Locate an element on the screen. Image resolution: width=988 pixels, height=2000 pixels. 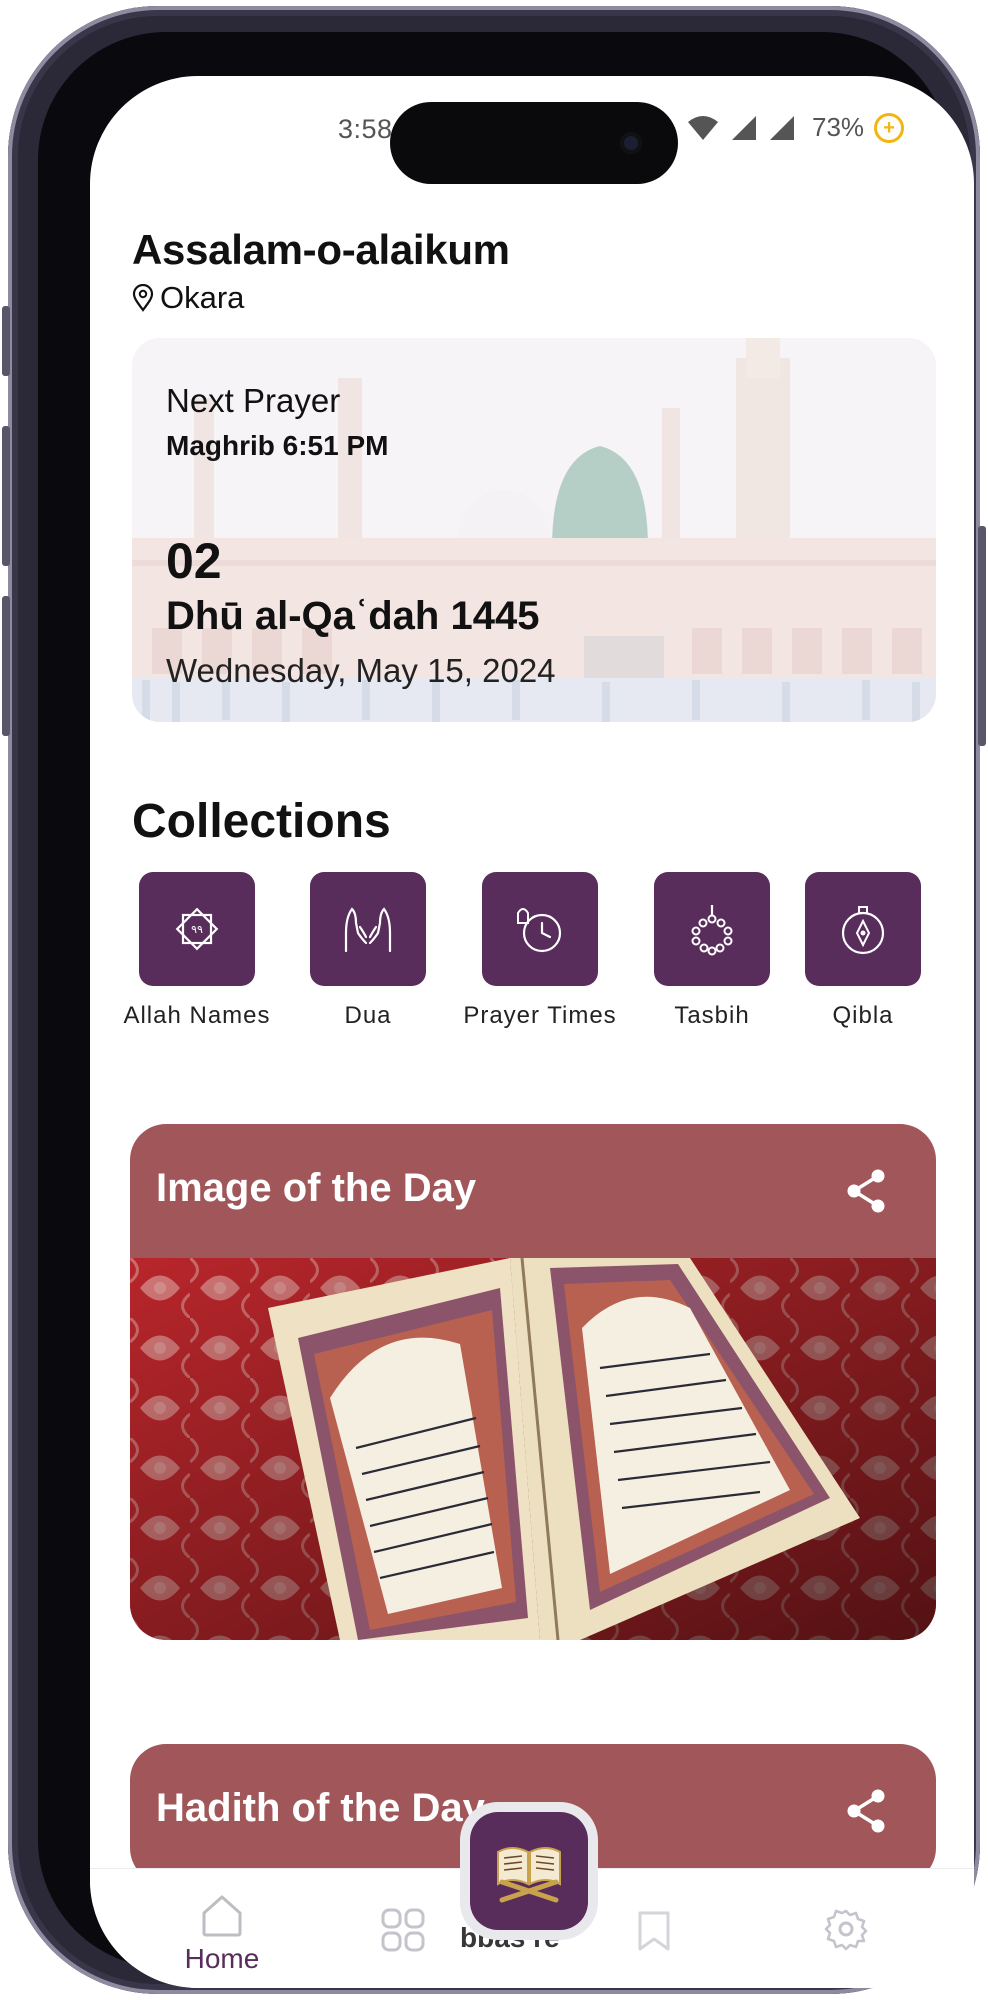
home-icon is located at coordinates (222, 1916).